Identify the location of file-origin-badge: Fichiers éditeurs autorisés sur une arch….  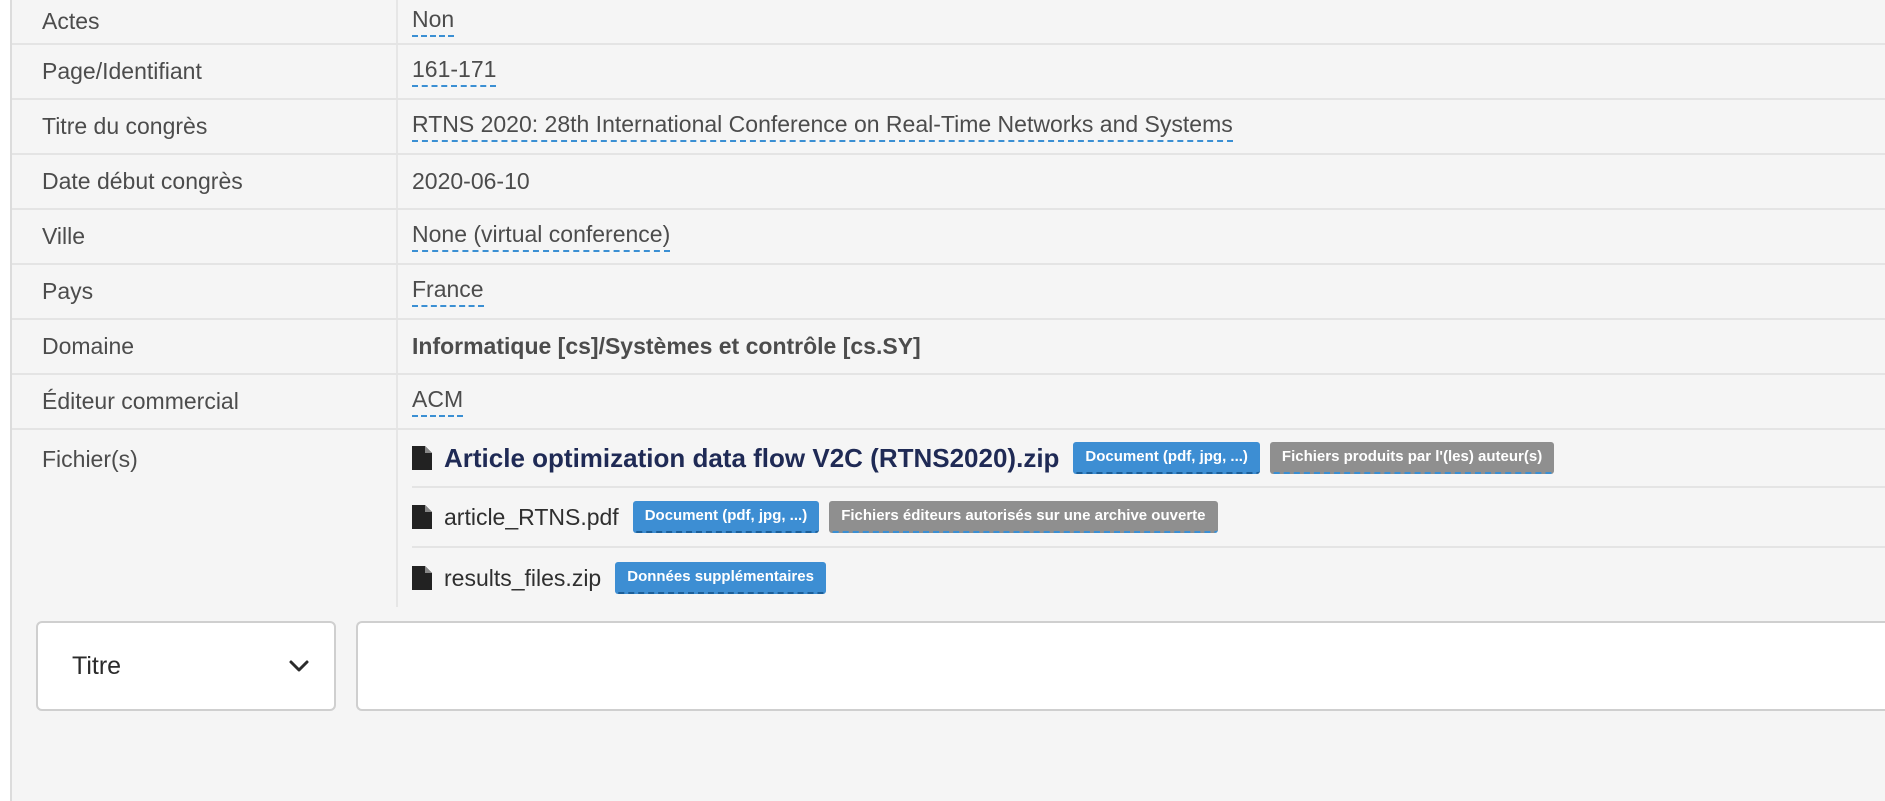
(1023, 517).